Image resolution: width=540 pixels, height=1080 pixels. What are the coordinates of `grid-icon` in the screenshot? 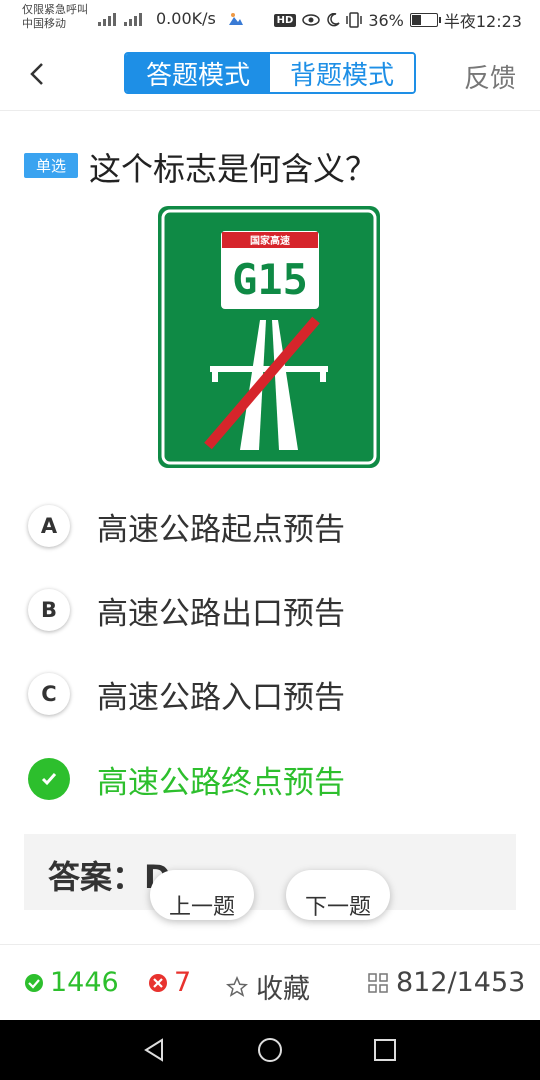 It's located at (378, 982).